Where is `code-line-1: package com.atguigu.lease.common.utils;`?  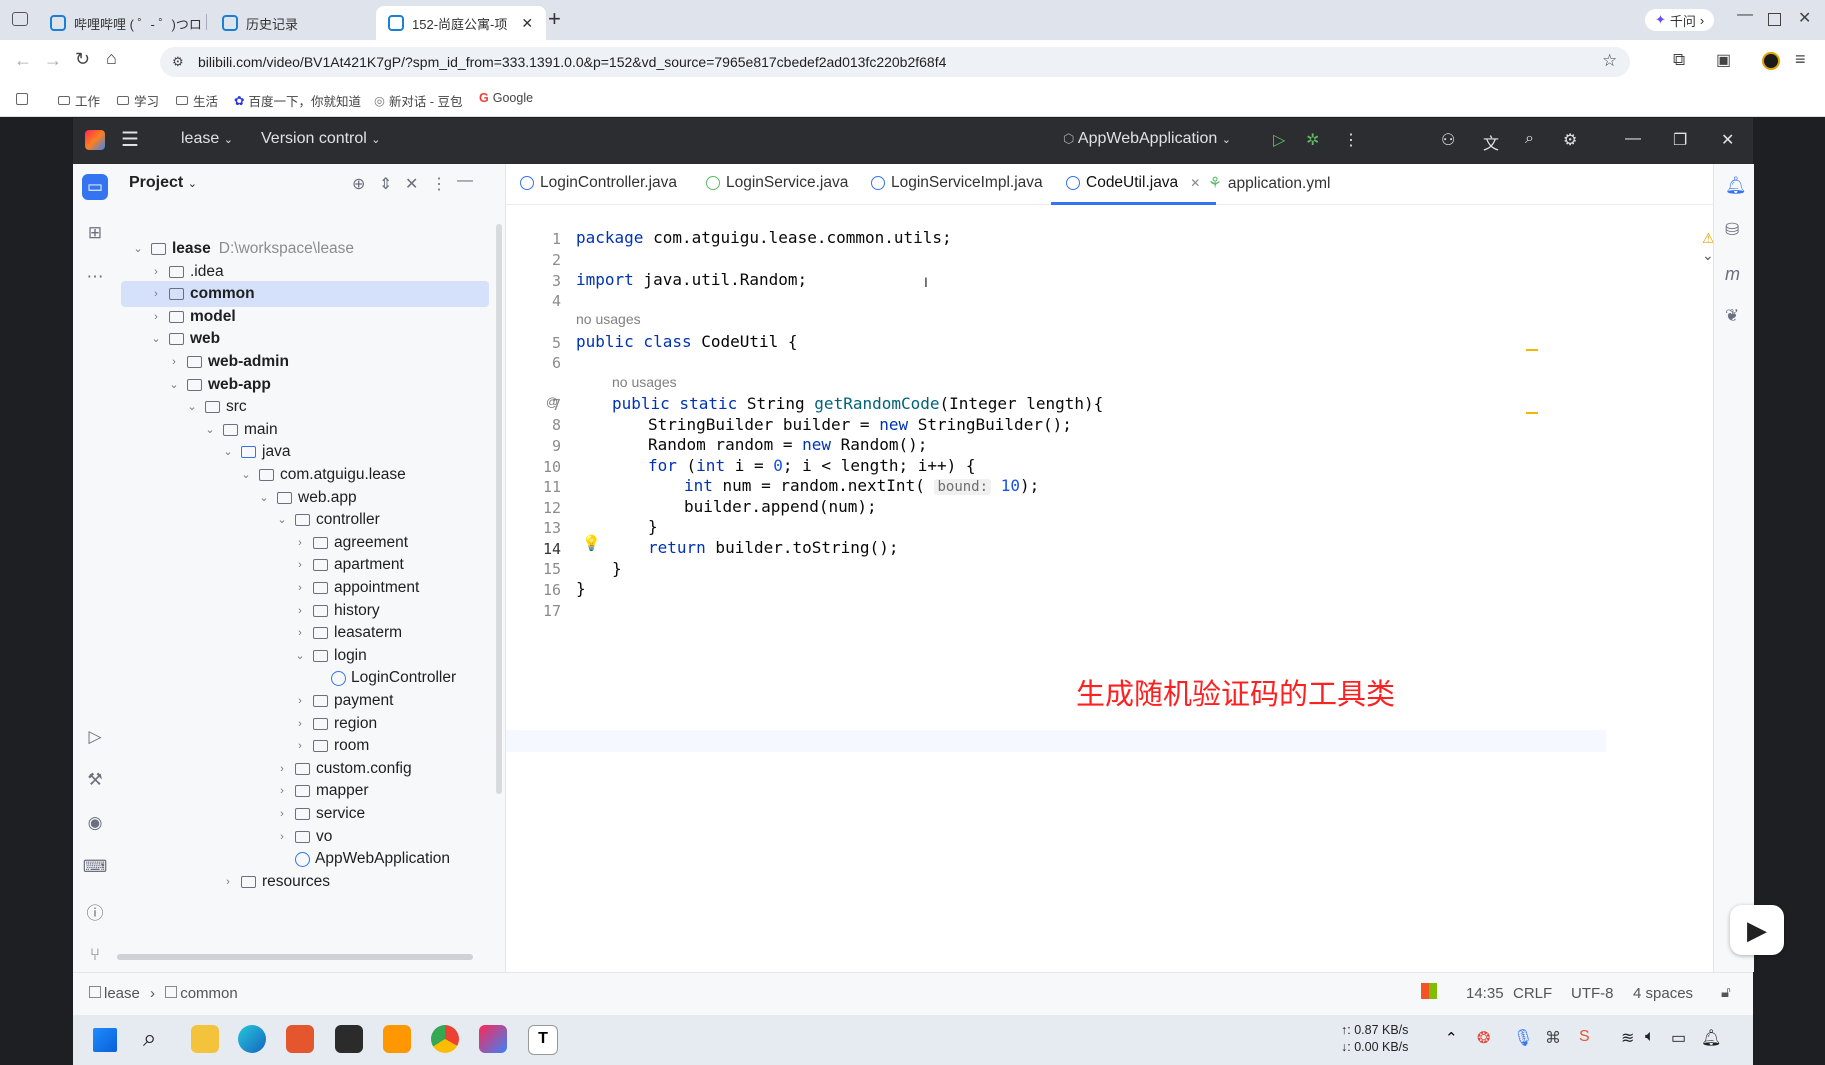 code-line-1: package com.atguigu.lease.common.utils; is located at coordinates (764, 237).